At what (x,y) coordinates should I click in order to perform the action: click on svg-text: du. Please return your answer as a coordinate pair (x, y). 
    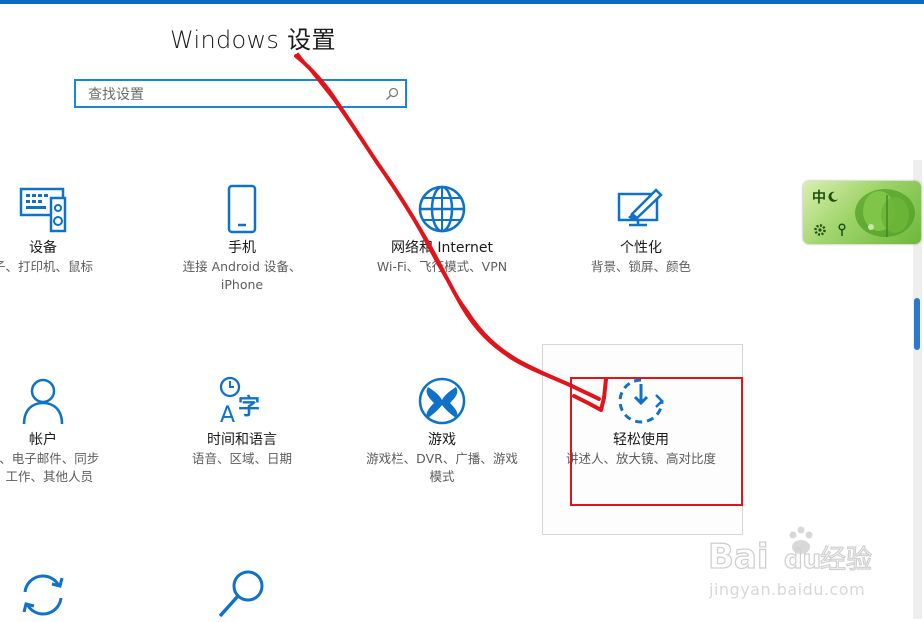
    Looking at the image, I should click on (802, 560).